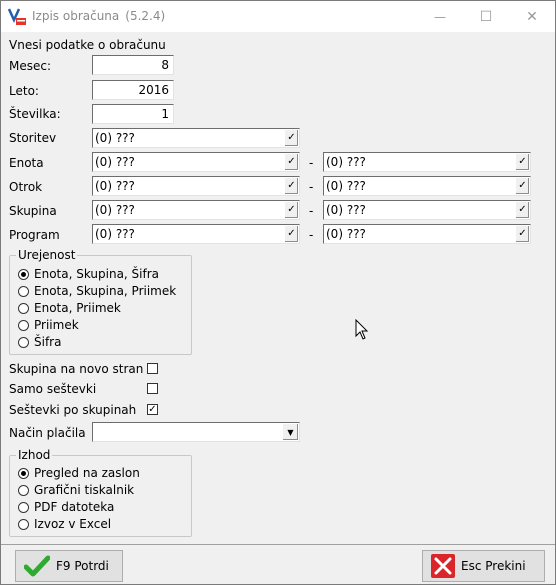 The image size is (556, 585). Describe the element at coordinates (427, 210) in the screenshot. I see `skupina-to-input: (0) ??? ✓` at that location.